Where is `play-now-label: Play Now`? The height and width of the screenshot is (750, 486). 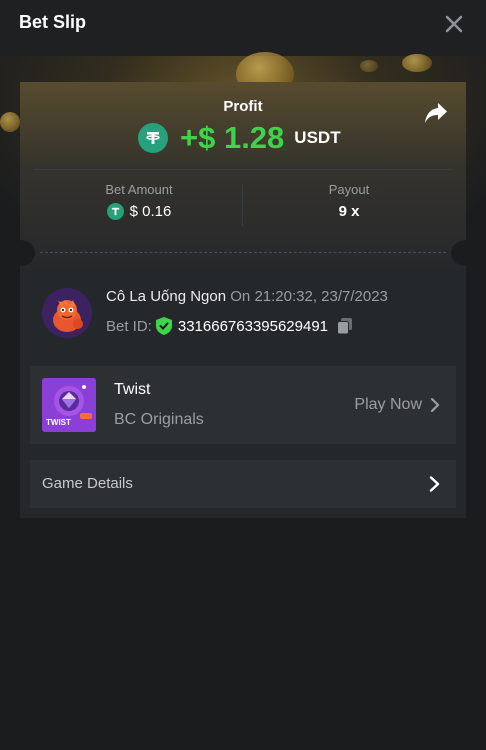
play-now-label: Play Now is located at coordinates (388, 404).